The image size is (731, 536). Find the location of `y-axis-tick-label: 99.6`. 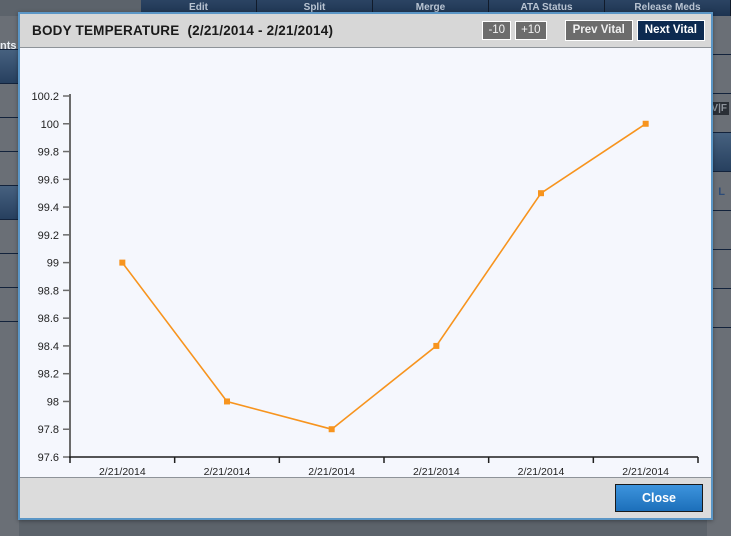

y-axis-tick-label: 99.6 is located at coordinates (48, 180).